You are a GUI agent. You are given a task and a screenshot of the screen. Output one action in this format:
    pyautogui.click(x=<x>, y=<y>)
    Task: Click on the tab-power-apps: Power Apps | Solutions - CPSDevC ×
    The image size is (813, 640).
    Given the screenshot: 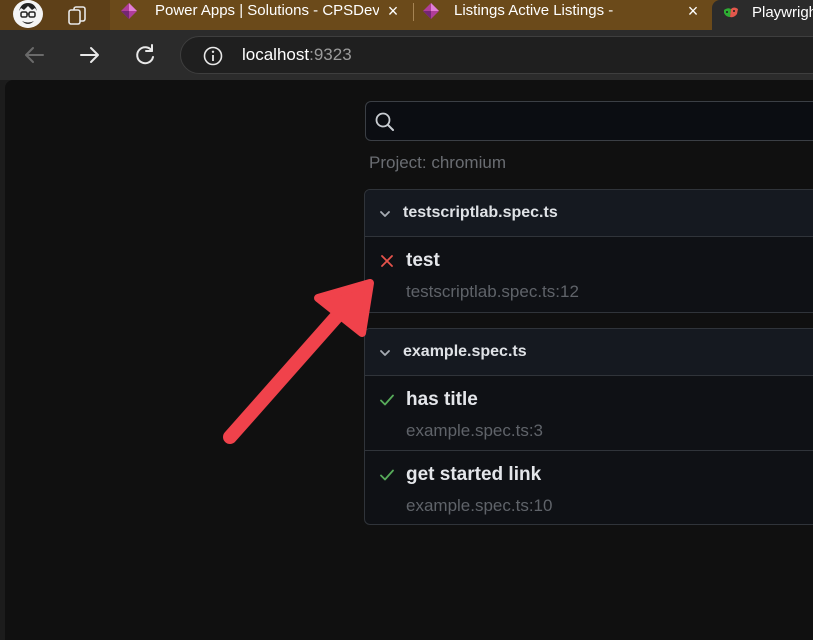 What is the action you would take?
    pyautogui.click(x=263, y=14)
    